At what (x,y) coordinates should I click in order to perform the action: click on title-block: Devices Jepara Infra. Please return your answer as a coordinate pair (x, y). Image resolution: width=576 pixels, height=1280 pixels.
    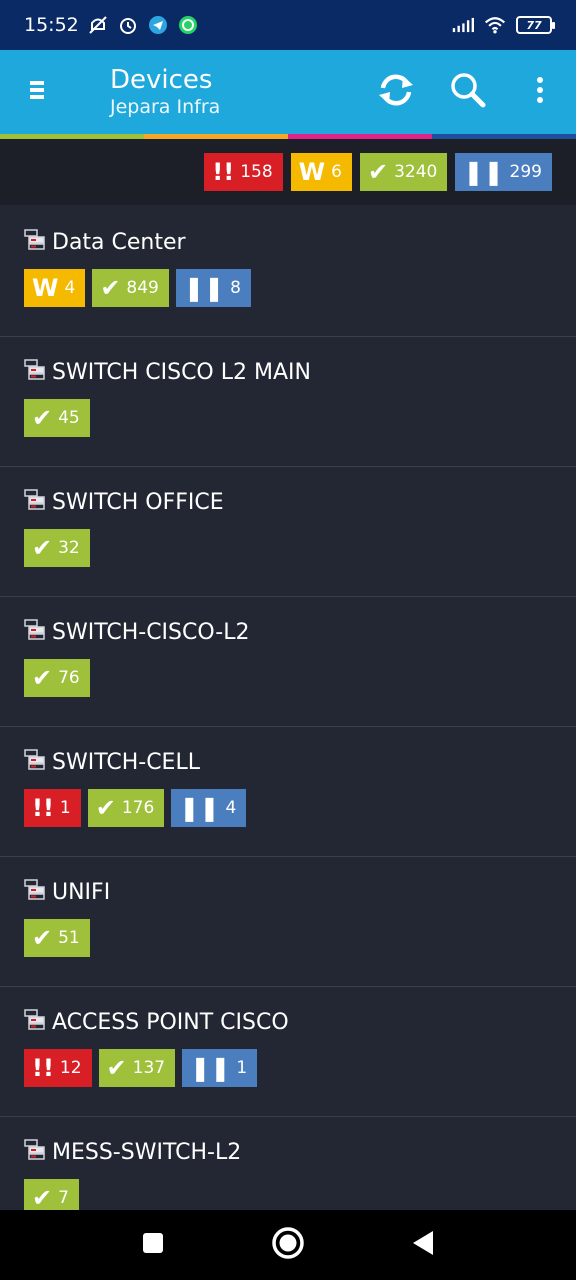
    Looking at the image, I should click on (165, 92).